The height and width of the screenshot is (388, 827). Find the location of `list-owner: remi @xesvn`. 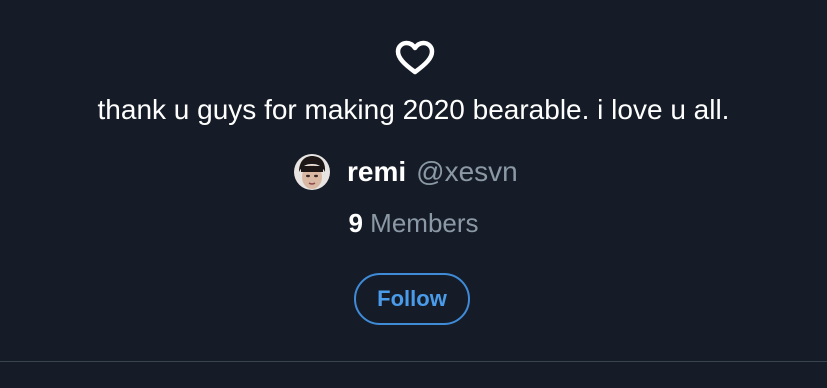

list-owner: remi @xesvn is located at coordinates (406, 172).